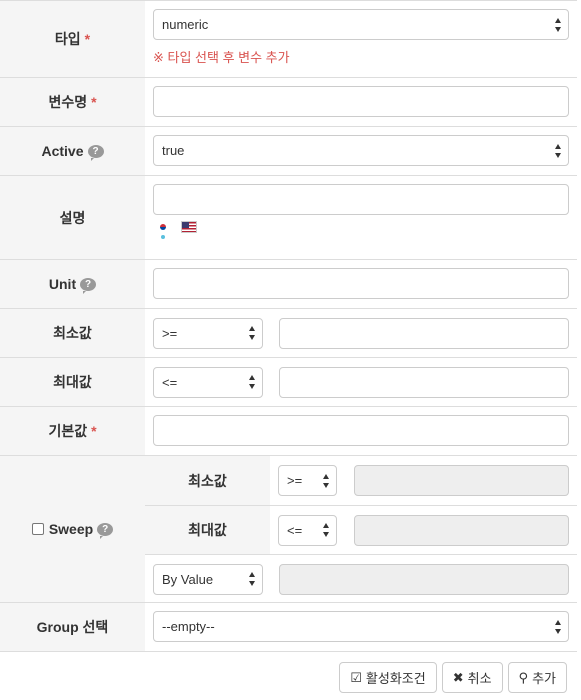 The width and height of the screenshot is (581, 700). Describe the element at coordinates (37, 529) in the screenshot. I see `sweep-checkbox` at that location.